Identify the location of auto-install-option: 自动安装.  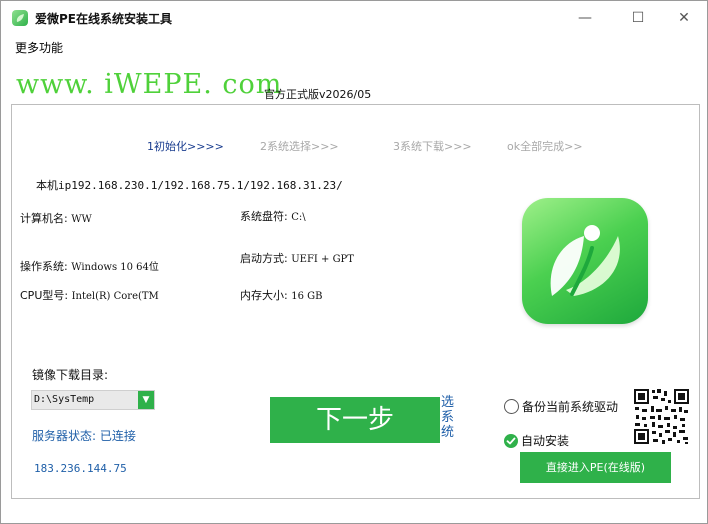
(536, 440).